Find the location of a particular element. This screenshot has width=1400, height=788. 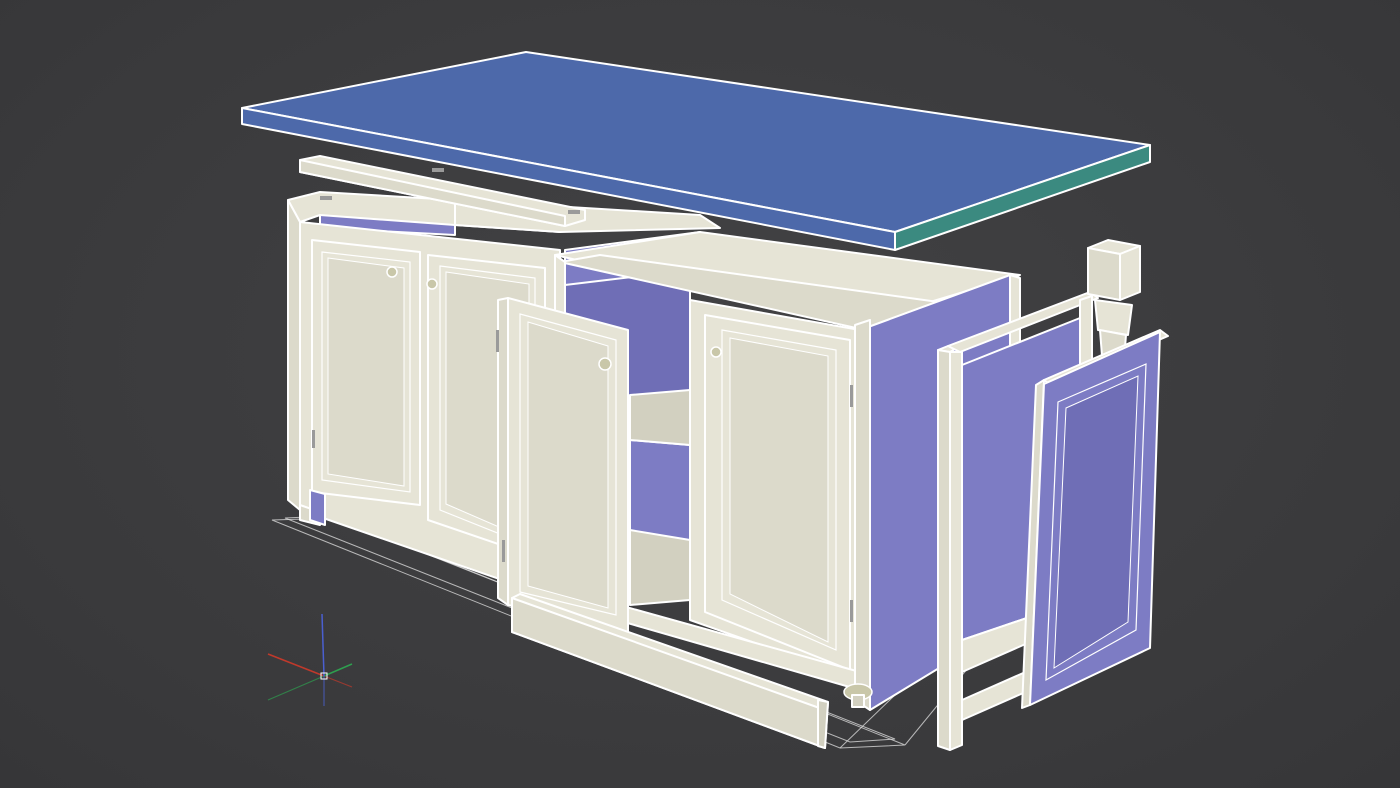

open-door is located at coordinates (563, 465).